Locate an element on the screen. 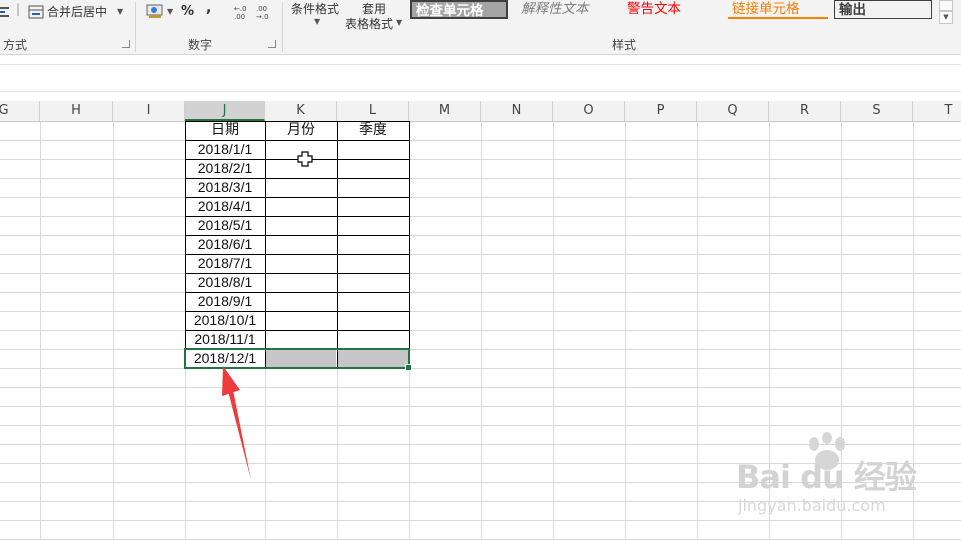 This screenshot has width=961, height=540. date-cell: 2018/8/1 is located at coordinates (225, 282).